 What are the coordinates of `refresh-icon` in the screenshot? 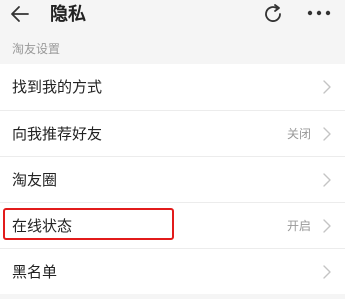 It's located at (273, 14).